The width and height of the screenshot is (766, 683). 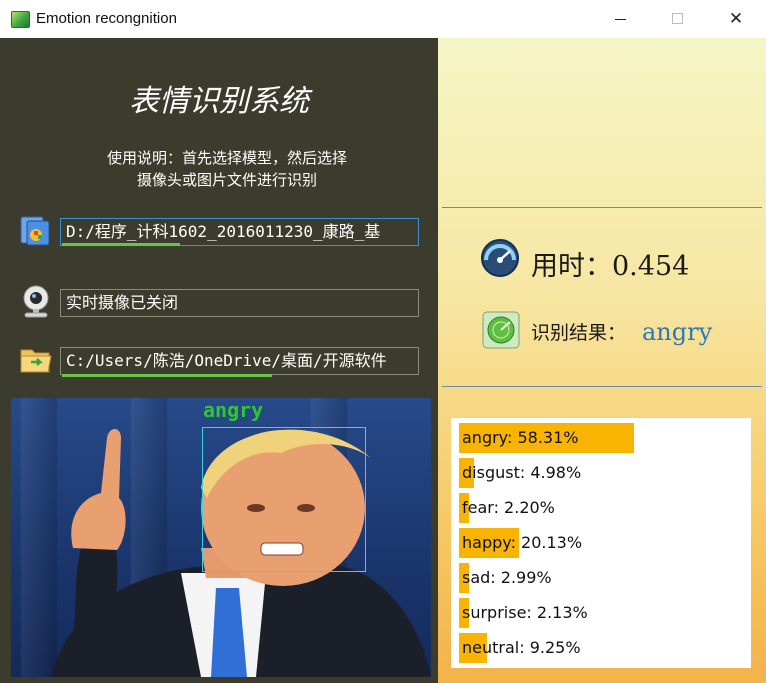 What do you see at coordinates (226, 180) in the screenshot?
I see `instructions-line-2: 摄像头或图片文件进行识别` at bounding box center [226, 180].